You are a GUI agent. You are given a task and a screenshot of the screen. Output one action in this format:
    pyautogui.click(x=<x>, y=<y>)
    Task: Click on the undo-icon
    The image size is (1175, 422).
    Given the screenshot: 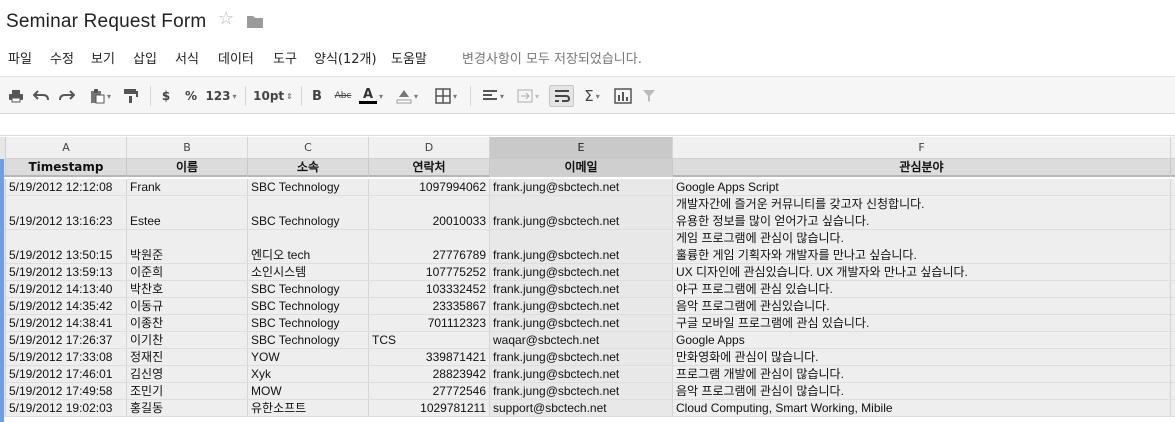 What is the action you would take?
    pyautogui.click(x=41, y=96)
    